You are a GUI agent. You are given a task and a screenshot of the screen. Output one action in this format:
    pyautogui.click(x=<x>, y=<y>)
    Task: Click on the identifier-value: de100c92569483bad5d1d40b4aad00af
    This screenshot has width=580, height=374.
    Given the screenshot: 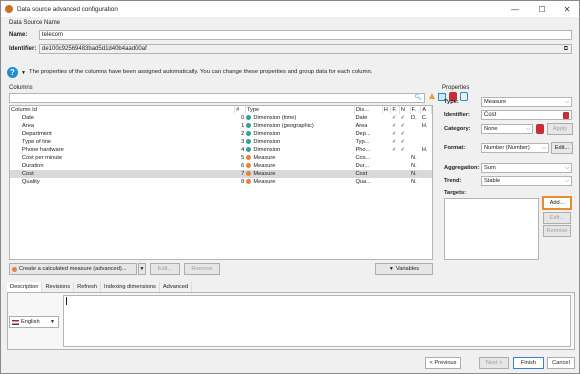 What is the action you would take?
    pyautogui.click(x=94, y=49)
    